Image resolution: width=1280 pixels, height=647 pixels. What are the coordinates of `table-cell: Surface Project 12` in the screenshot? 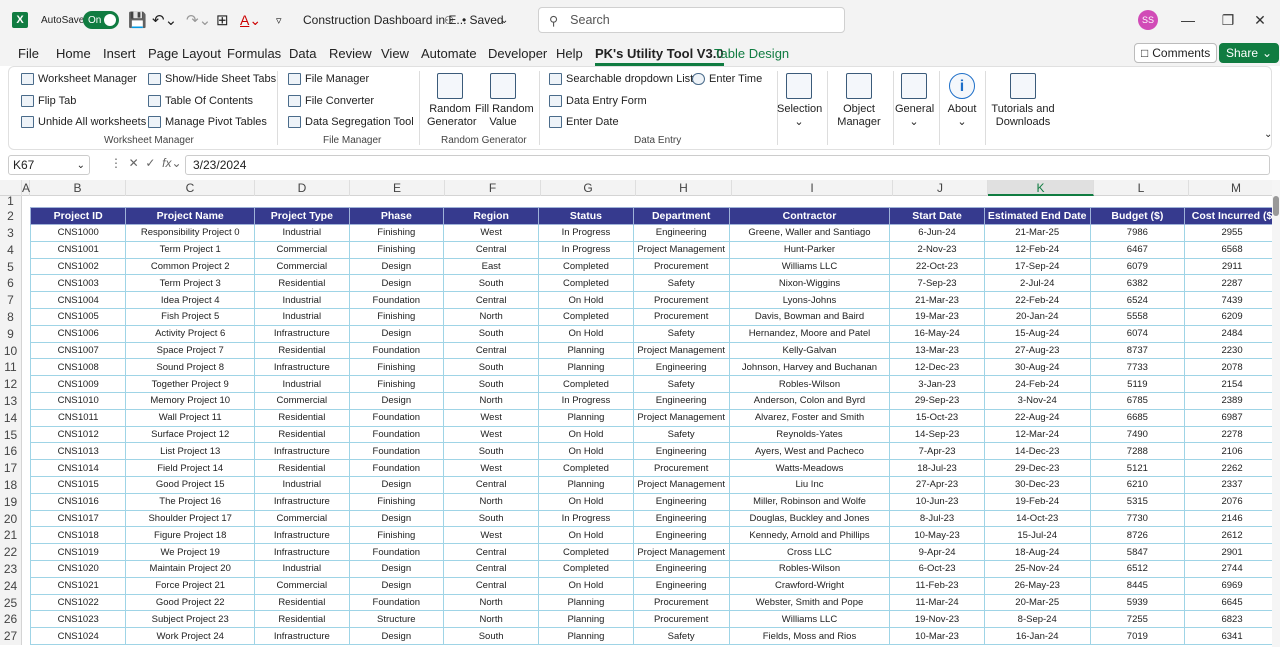 It's located at (190, 434).